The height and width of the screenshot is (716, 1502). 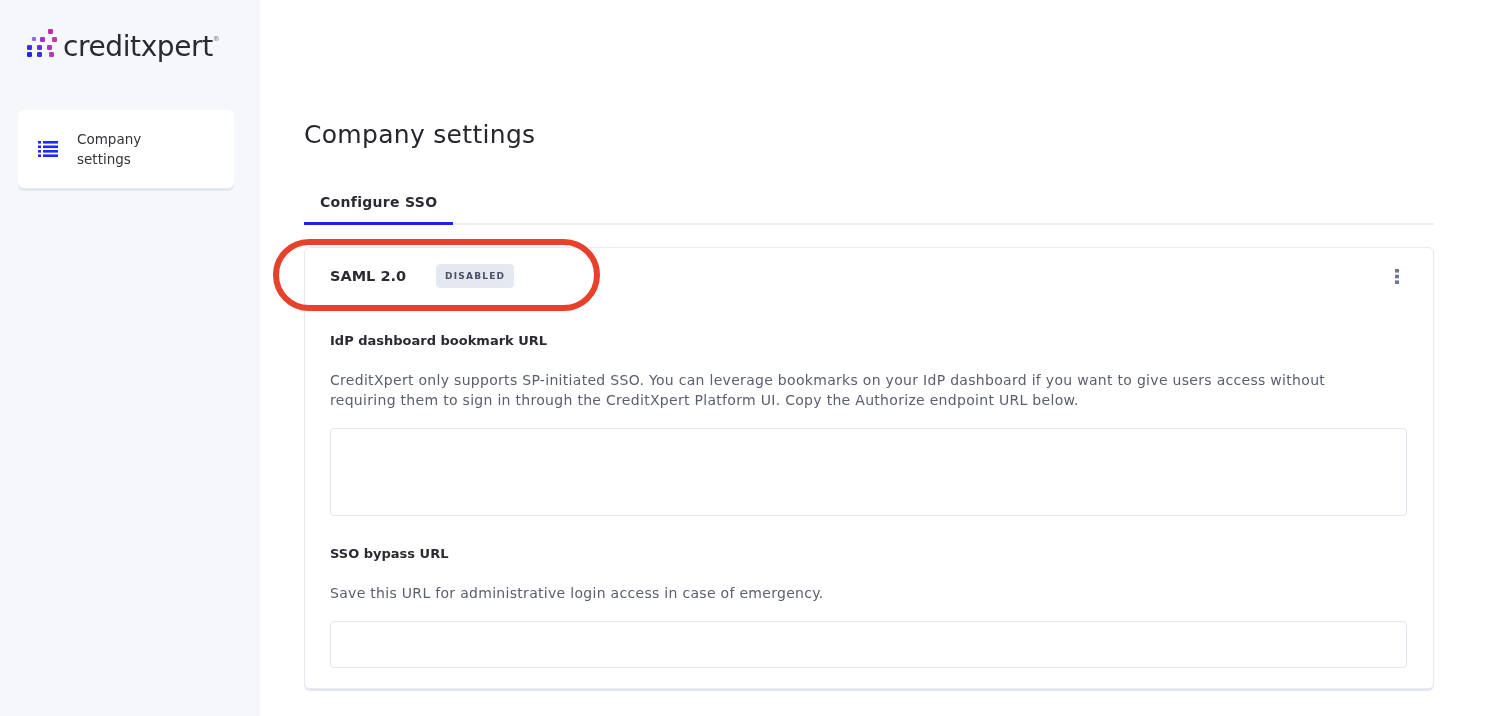 What do you see at coordinates (141, 46) in the screenshot?
I see `logo-text: creditxpert$^{®}$` at bounding box center [141, 46].